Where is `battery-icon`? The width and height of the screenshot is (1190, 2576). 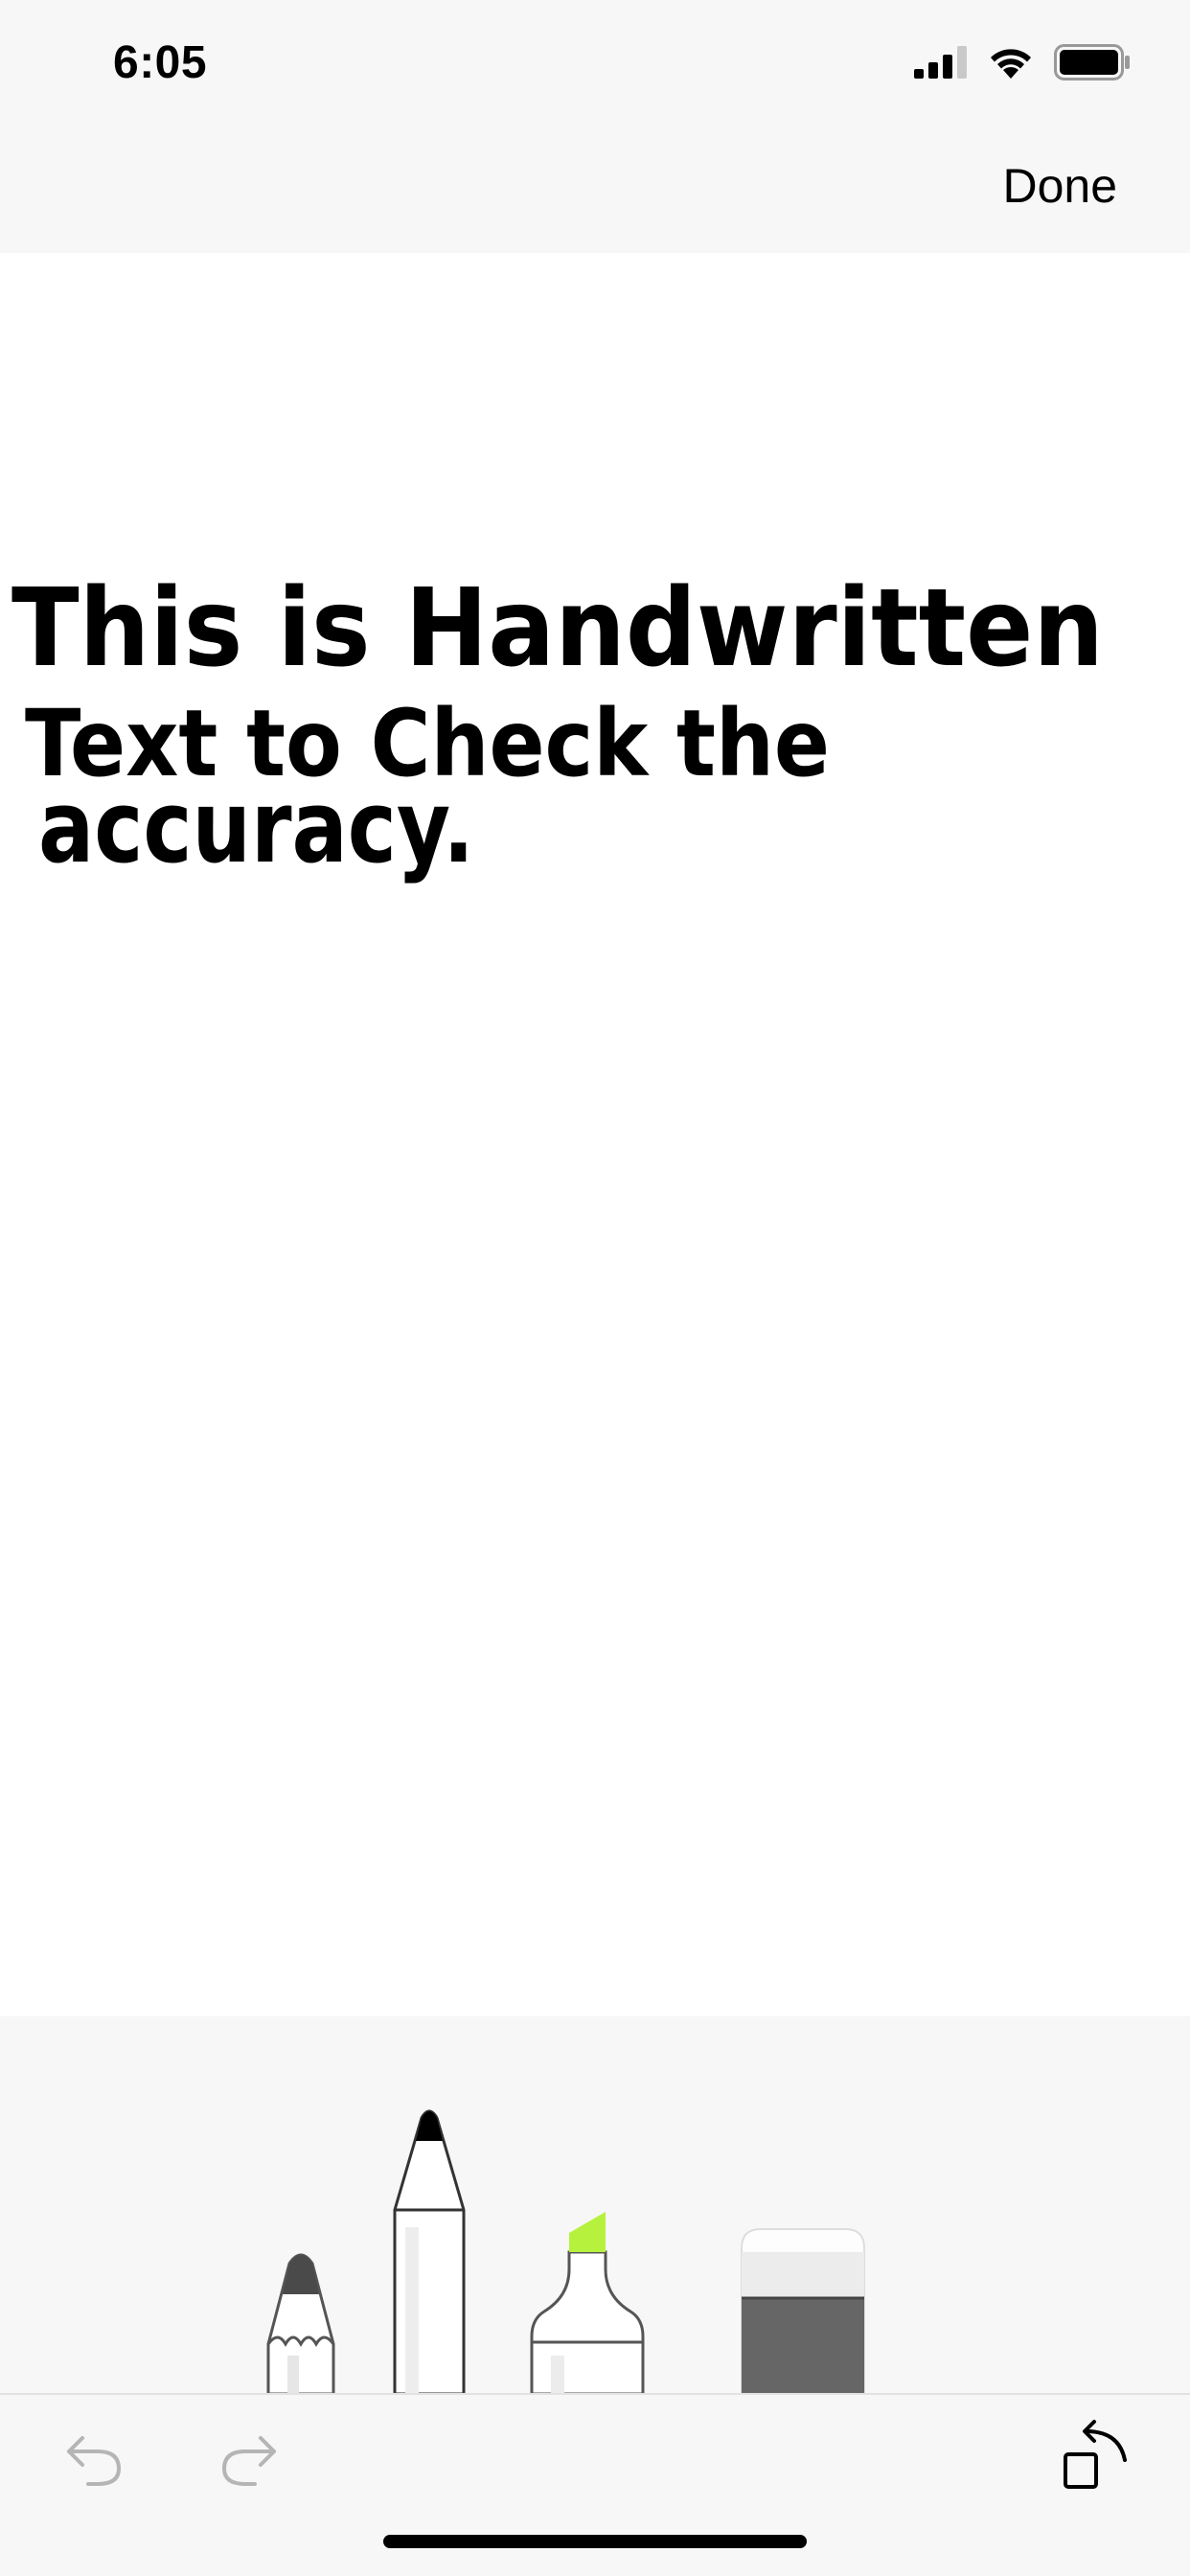 battery-icon is located at coordinates (1092, 62).